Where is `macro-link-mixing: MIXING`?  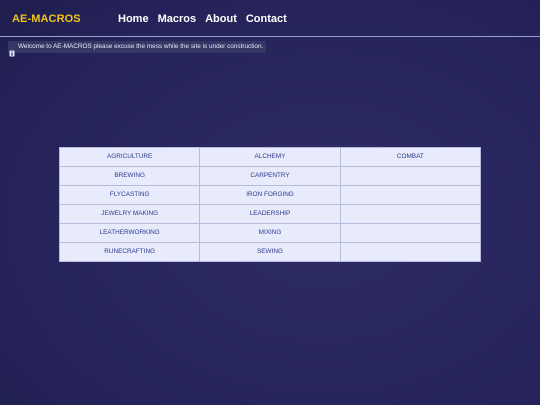 macro-link-mixing: MIXING is located at coordinates (270, 233).